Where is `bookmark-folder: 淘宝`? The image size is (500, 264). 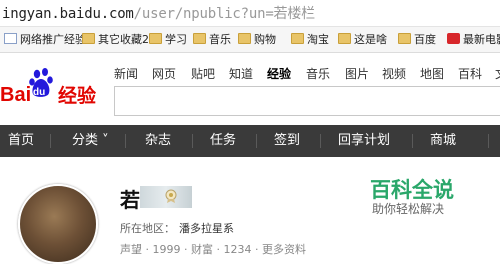 bookmark-folder: 淘宝 is located at coordinates (310, 40).